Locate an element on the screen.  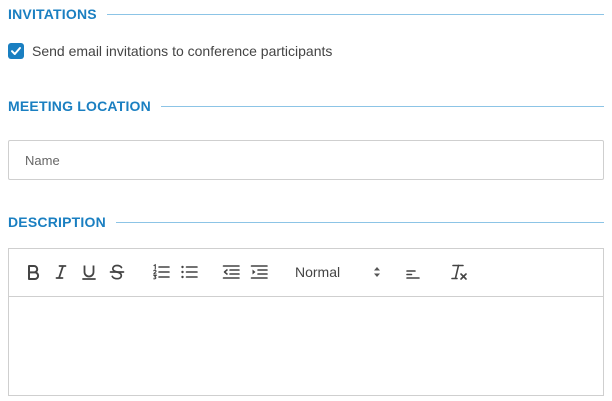
underline-button is located at coordinates (89, 272).